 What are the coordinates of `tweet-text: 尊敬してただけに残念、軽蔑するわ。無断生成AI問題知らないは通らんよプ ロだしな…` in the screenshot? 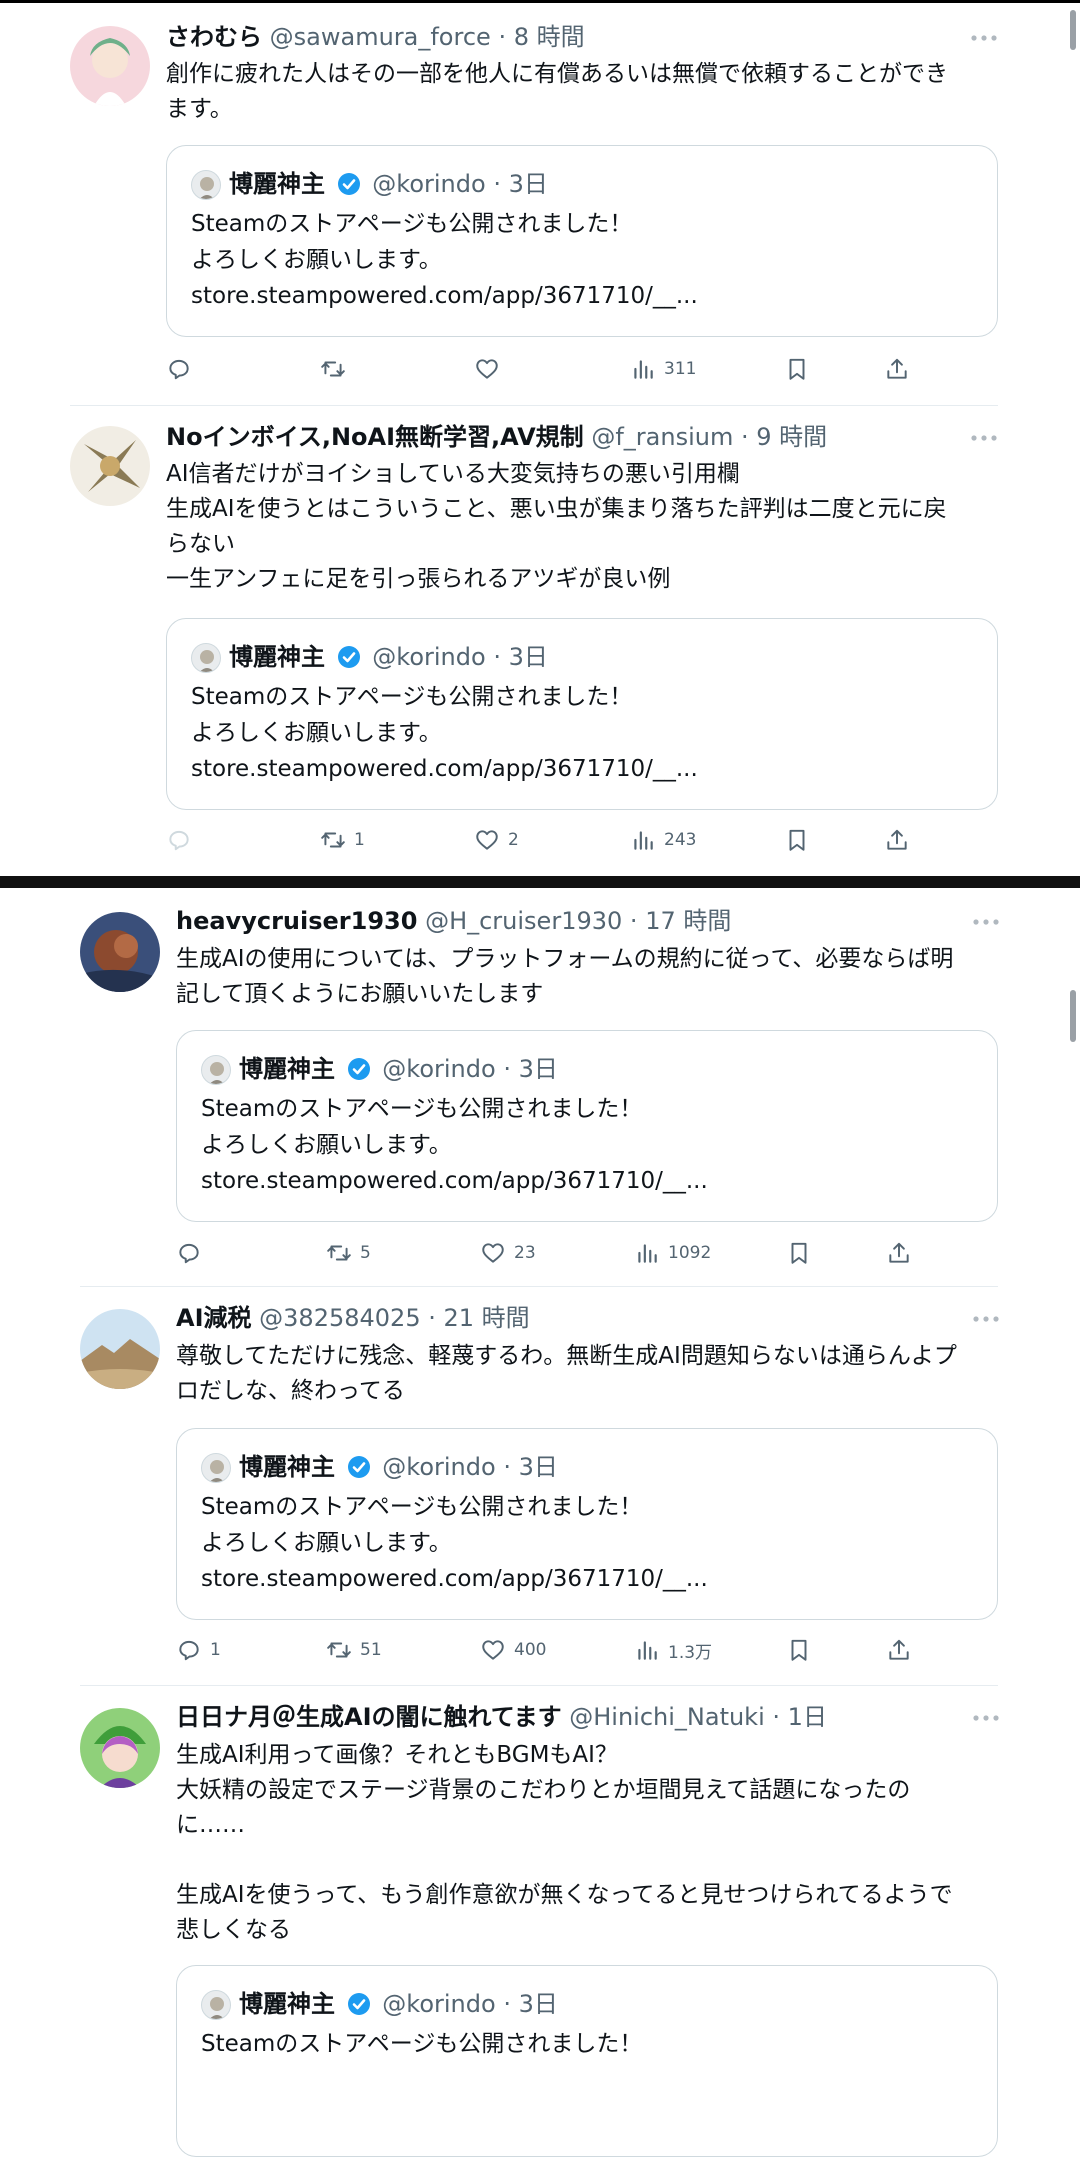 It's located at (566, 1373).